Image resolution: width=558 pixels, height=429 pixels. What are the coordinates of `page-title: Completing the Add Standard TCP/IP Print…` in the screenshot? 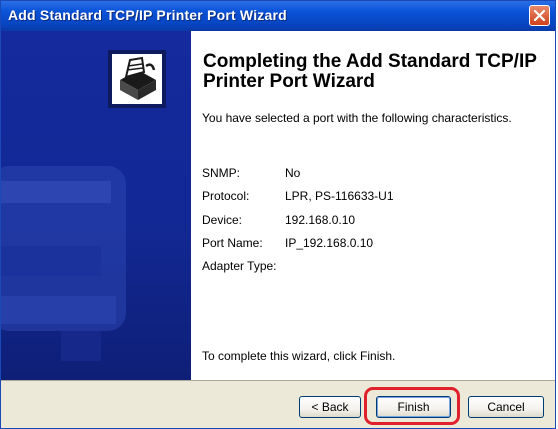 It's located at (370, 71).